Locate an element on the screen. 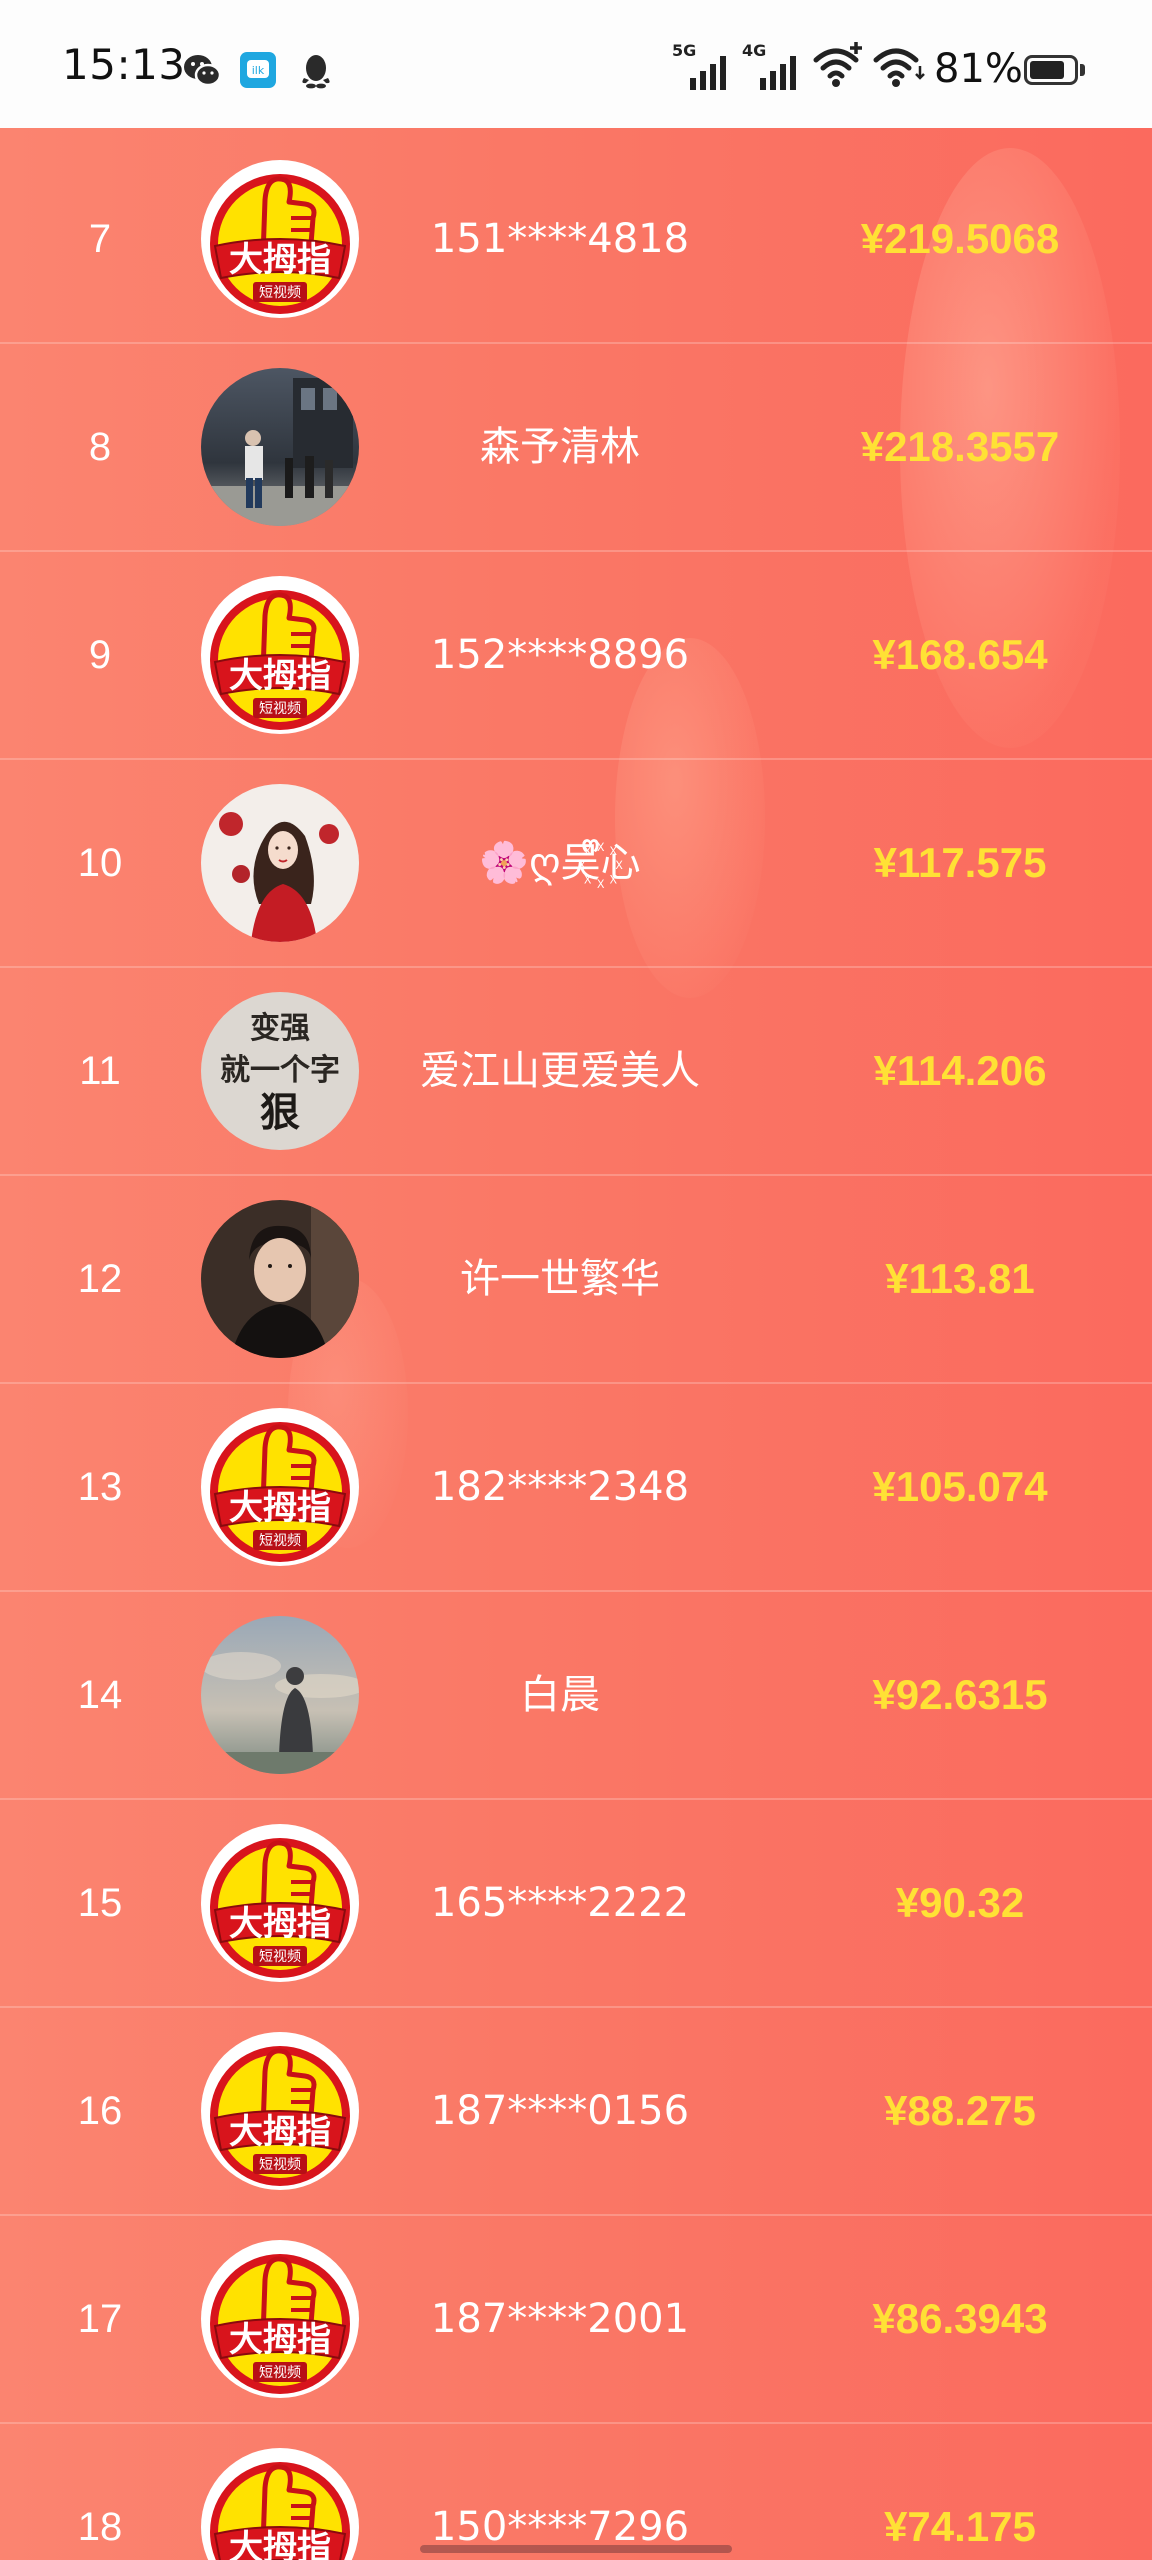  earnings-amount: ¥92.6315 is located at coordinates (960, 1694).